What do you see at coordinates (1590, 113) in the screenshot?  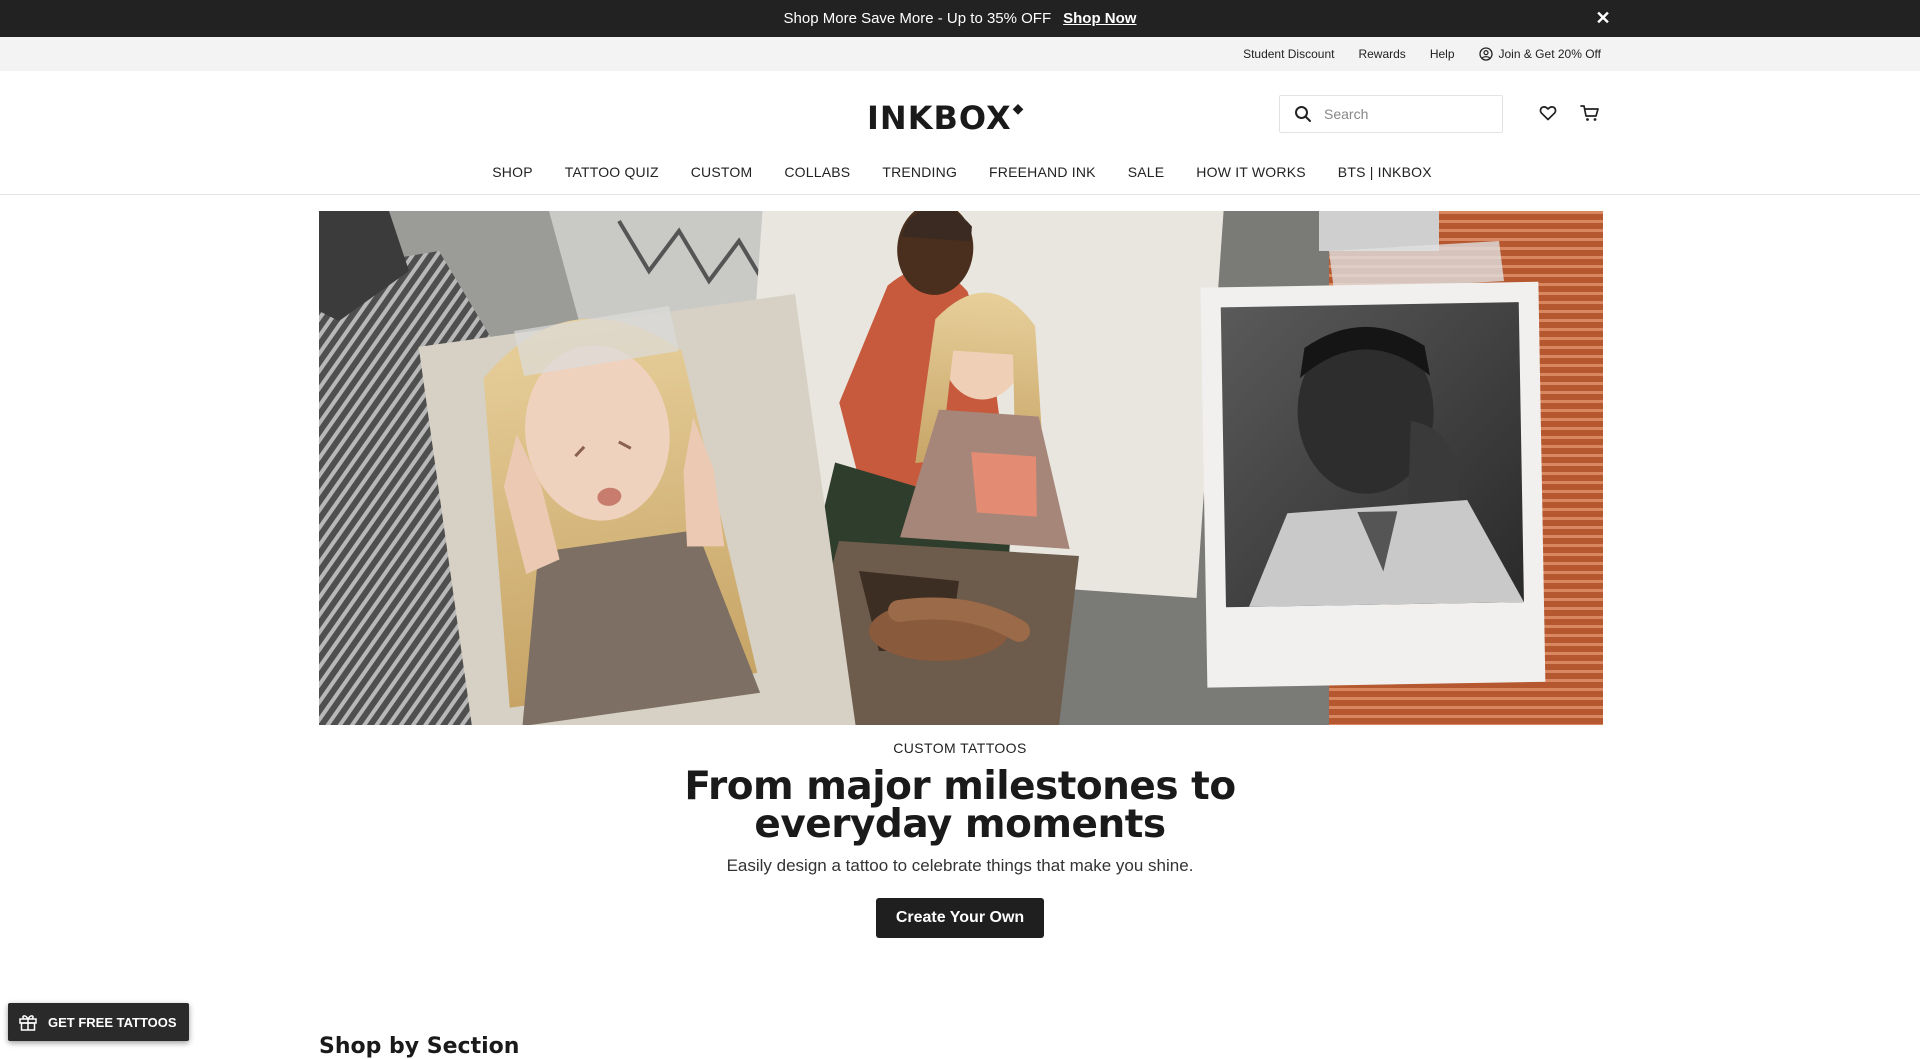 I see `cart-icon` at bounding box center [1590, 113].